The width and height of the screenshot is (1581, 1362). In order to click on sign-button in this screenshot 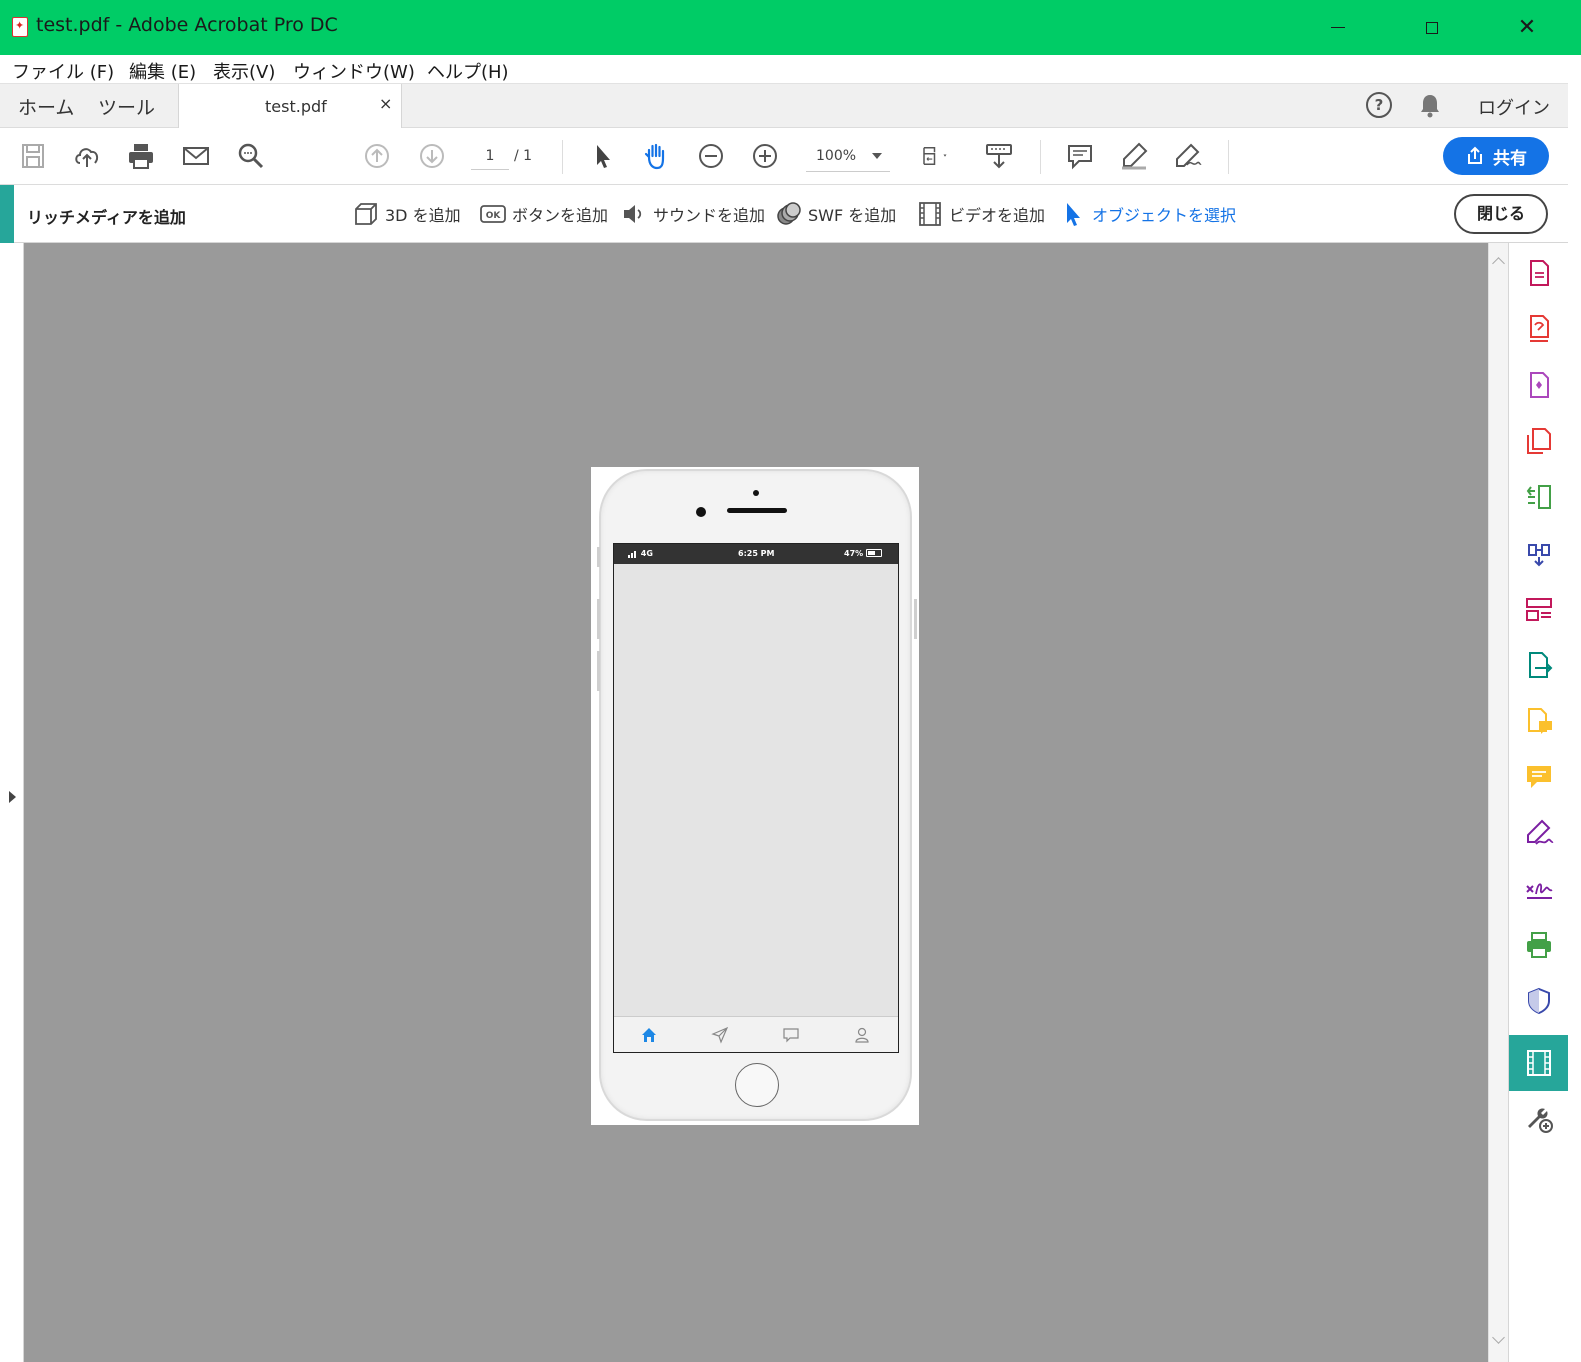, I will do `click(1188, 156)`.